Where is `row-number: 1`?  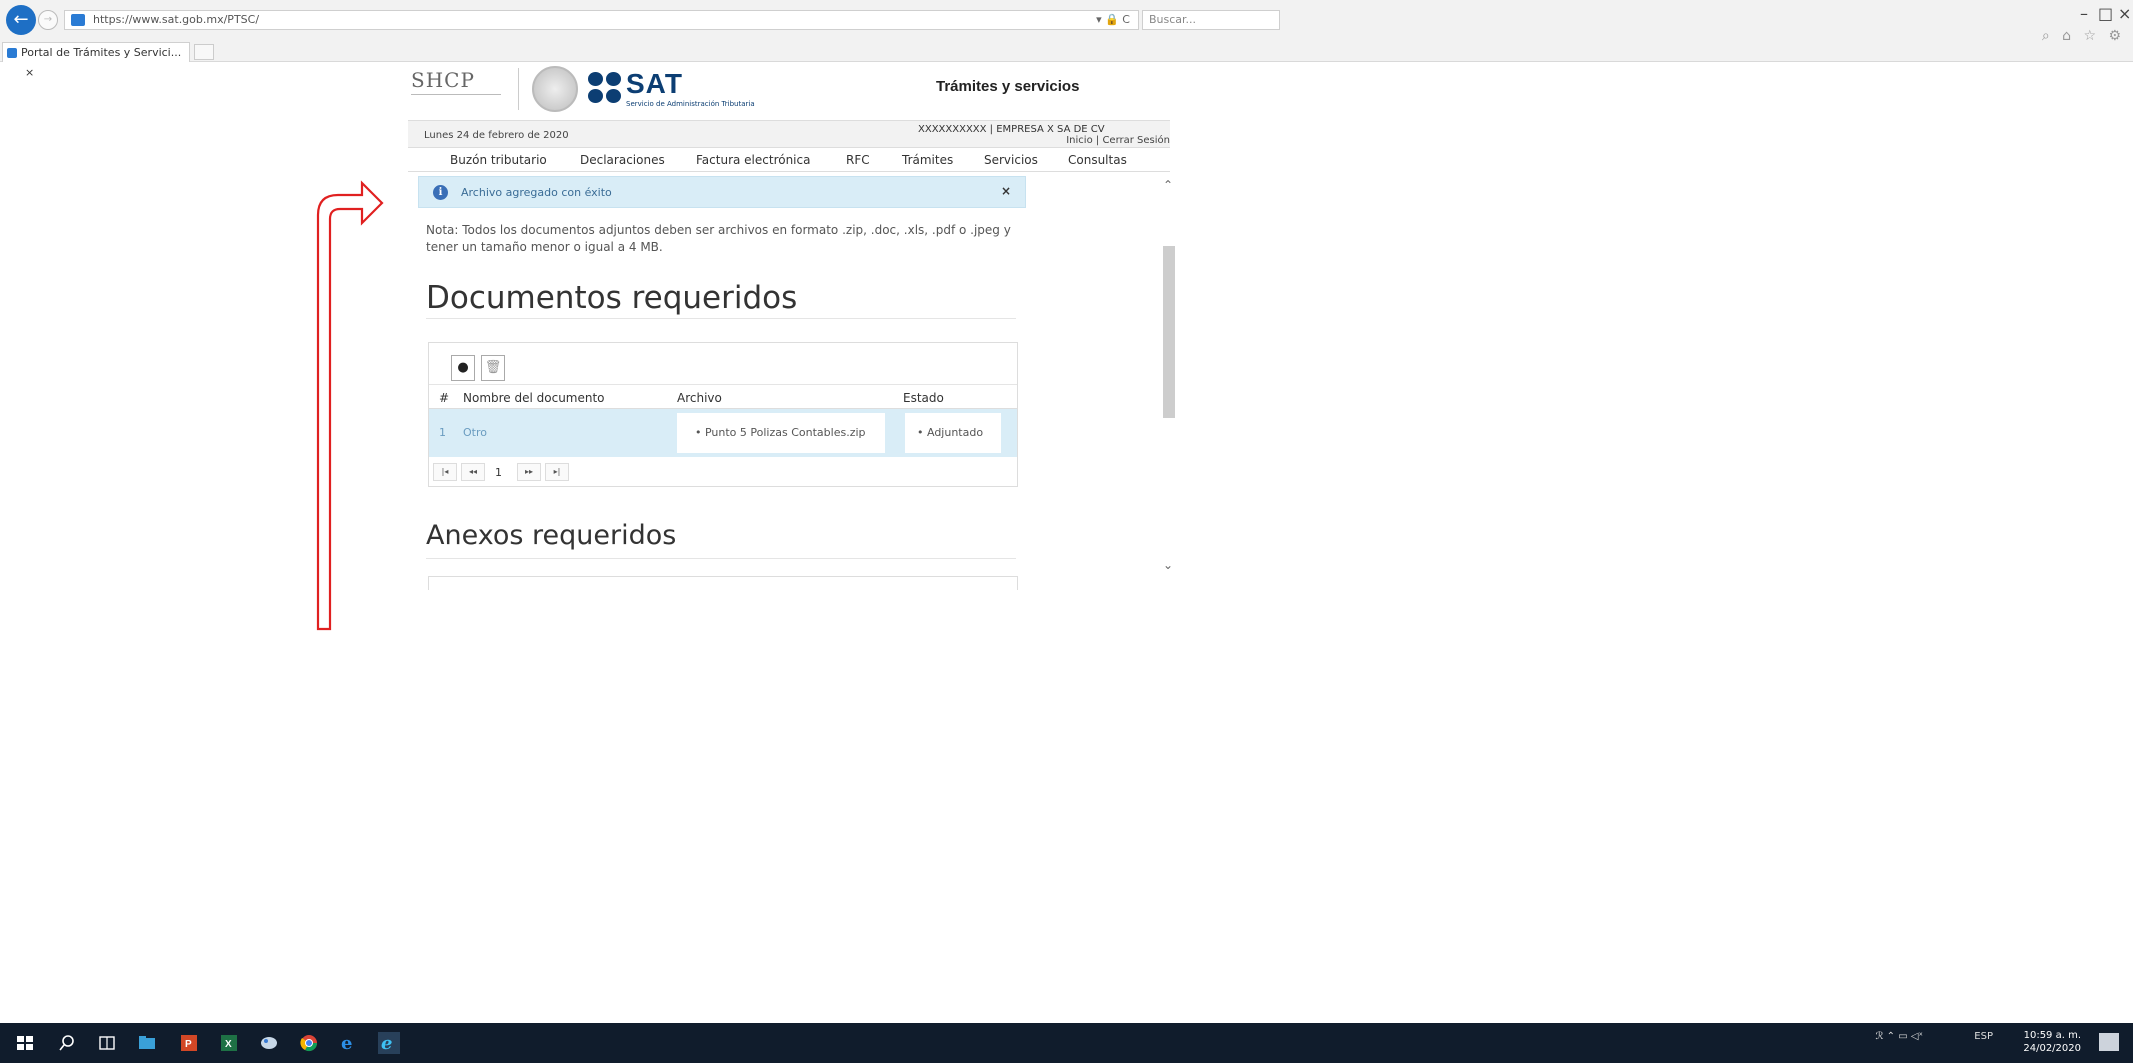
row-number: 1 is located at coordinates (442, 432).